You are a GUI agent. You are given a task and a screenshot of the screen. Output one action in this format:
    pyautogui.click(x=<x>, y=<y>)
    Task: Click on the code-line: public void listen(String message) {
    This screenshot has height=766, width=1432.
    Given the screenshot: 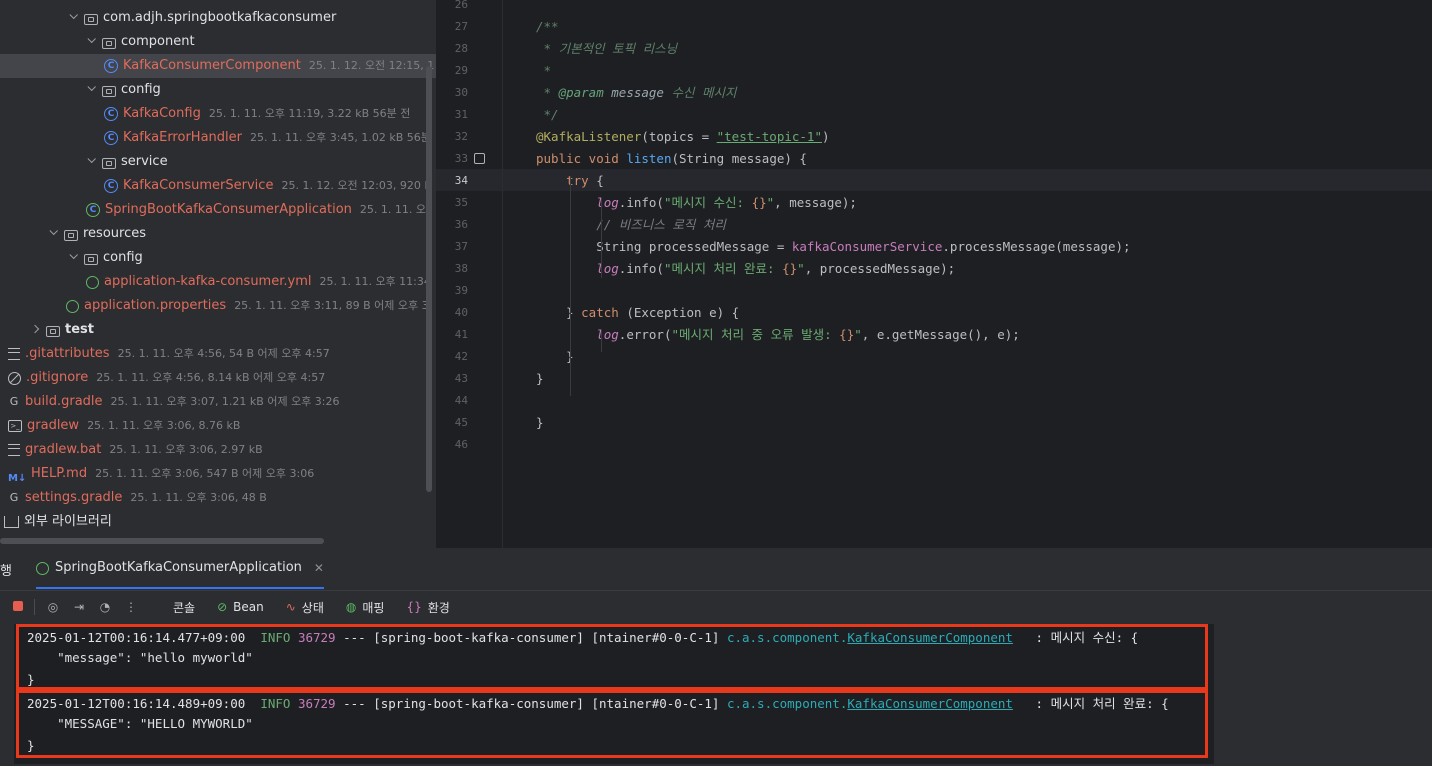 What is the action you would take?
    pyautogui.click(x=671, y=159)
    